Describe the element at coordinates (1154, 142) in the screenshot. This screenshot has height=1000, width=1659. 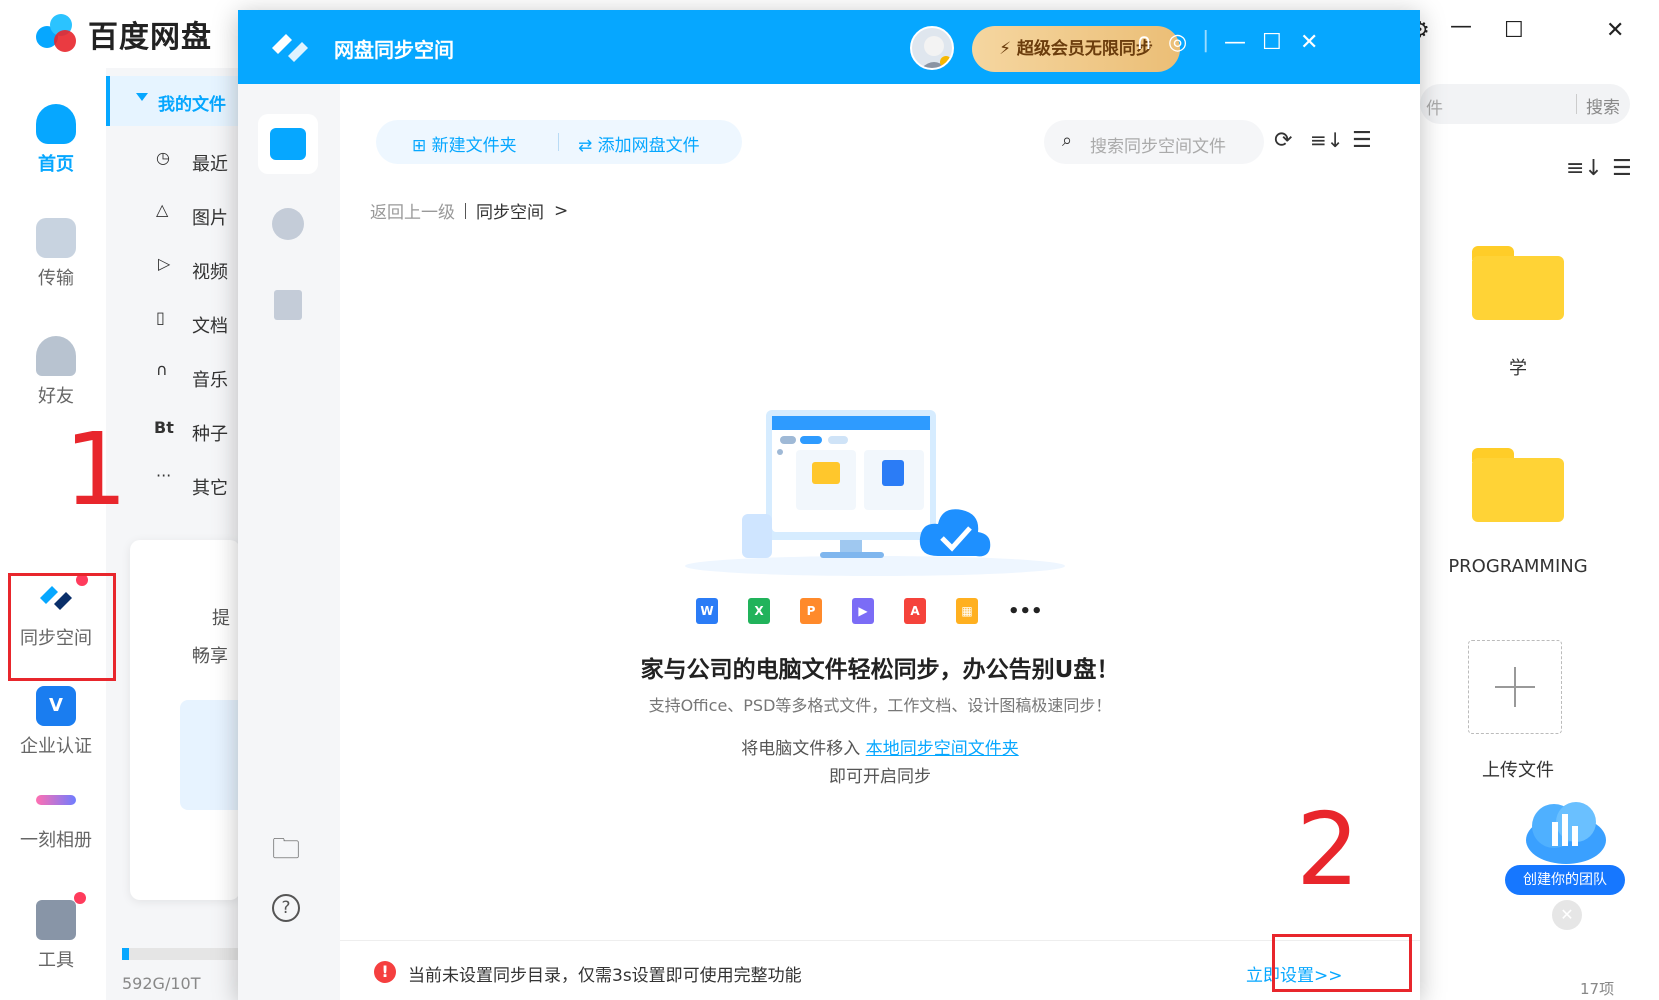
I see `sync-search-input: ⌕ 搜索同步空间文件` at that location.